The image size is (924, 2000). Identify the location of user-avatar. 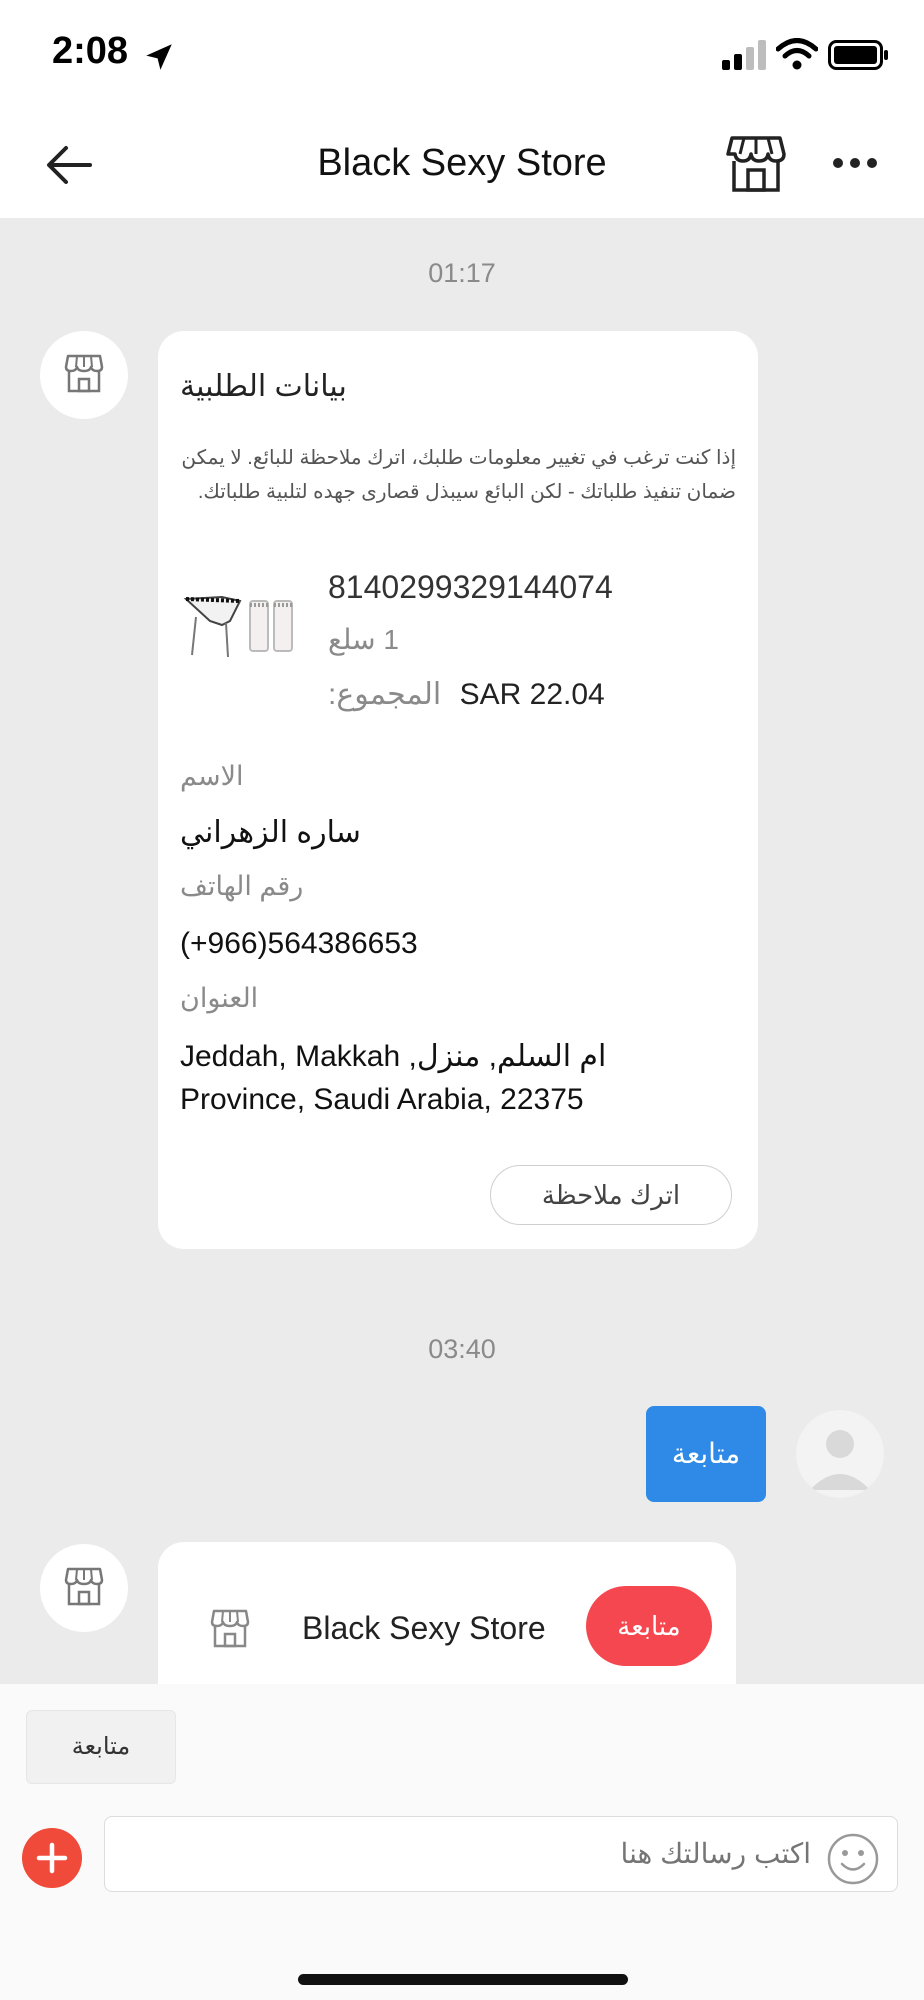
(840, 1454).